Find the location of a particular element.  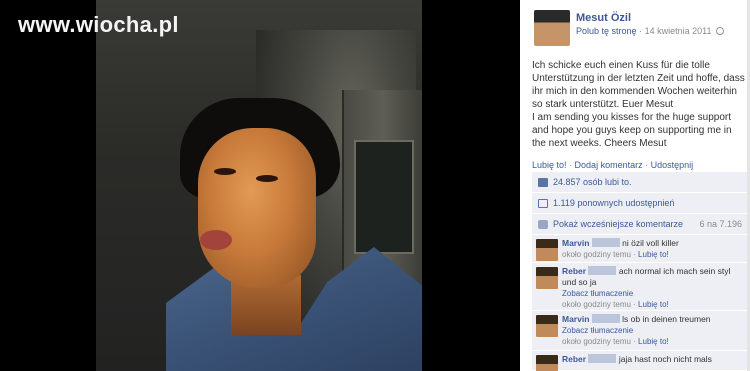

photo-face is located at coordinates (257, 208).